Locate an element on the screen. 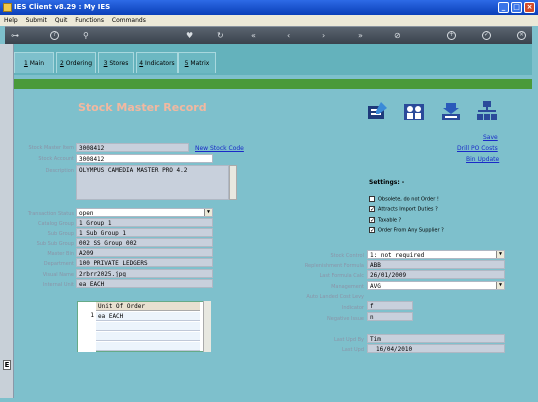 The image size is (538, 402). bin-update-link: Bin Update is located at coordinates (482, 159).